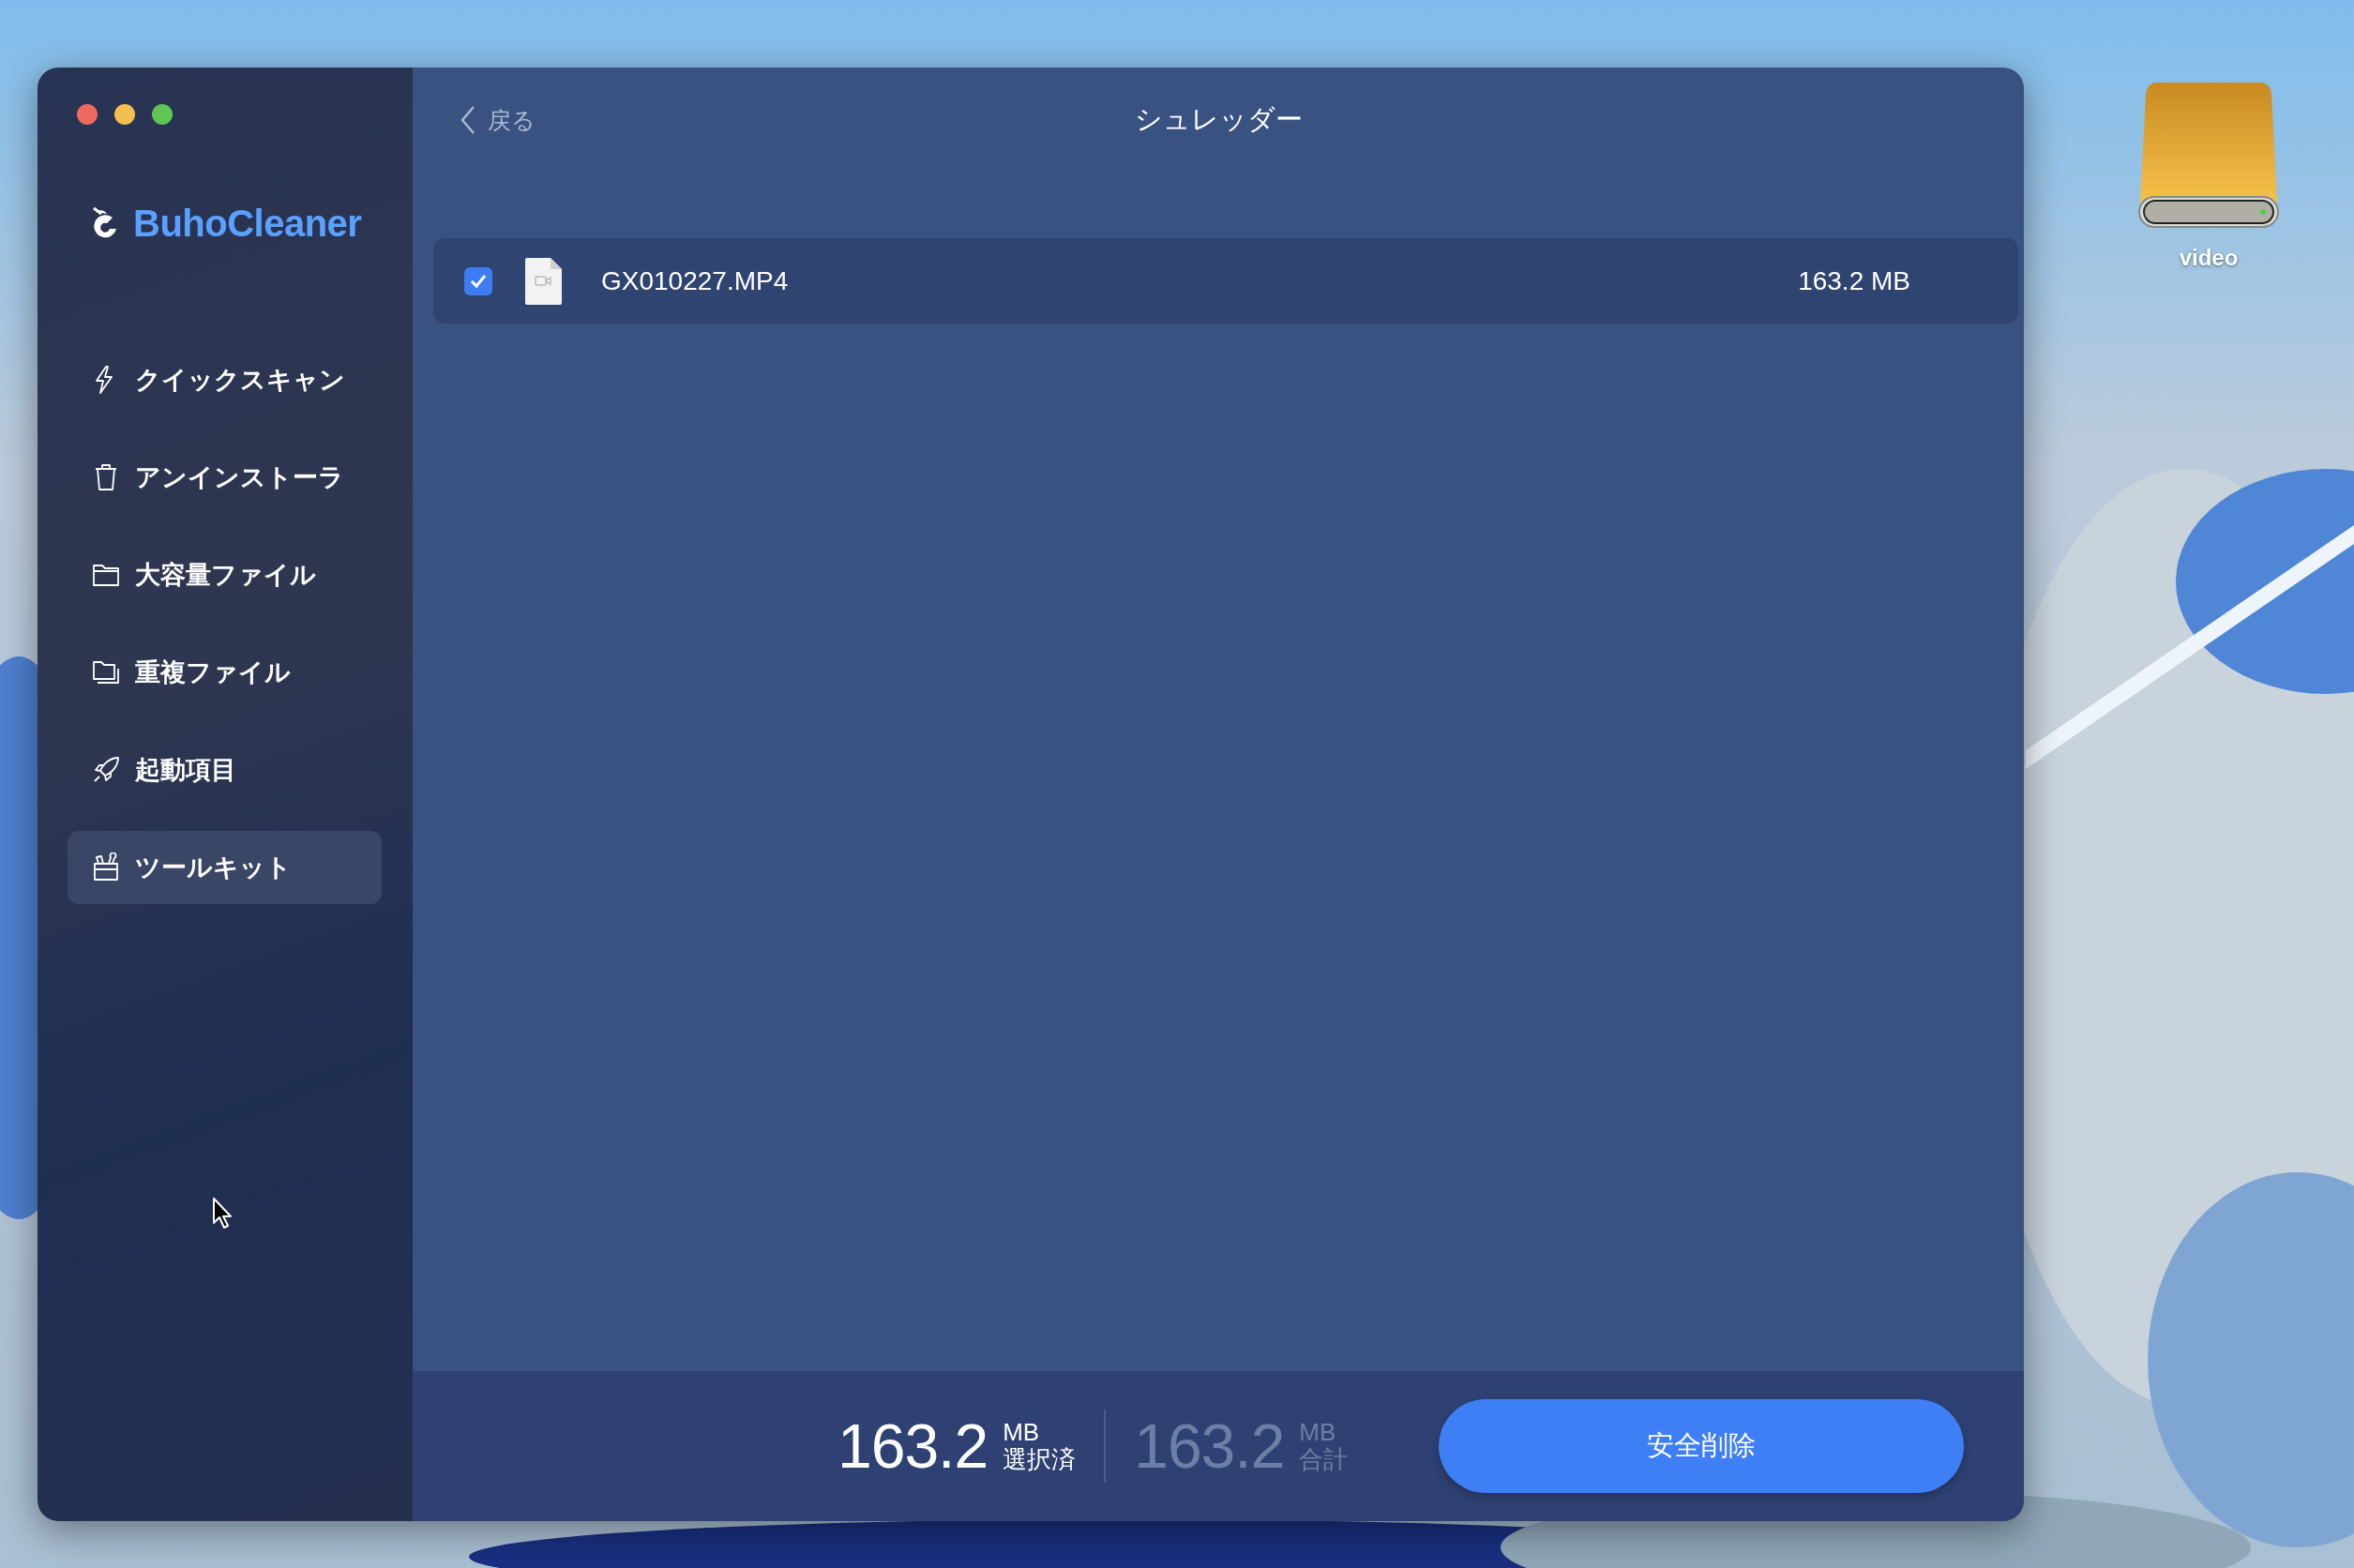 Image resolution: width=2354 pixels, height=1568 pixels. I want to click on secure-delete-button: 安全削除, so click(1702, 1446).